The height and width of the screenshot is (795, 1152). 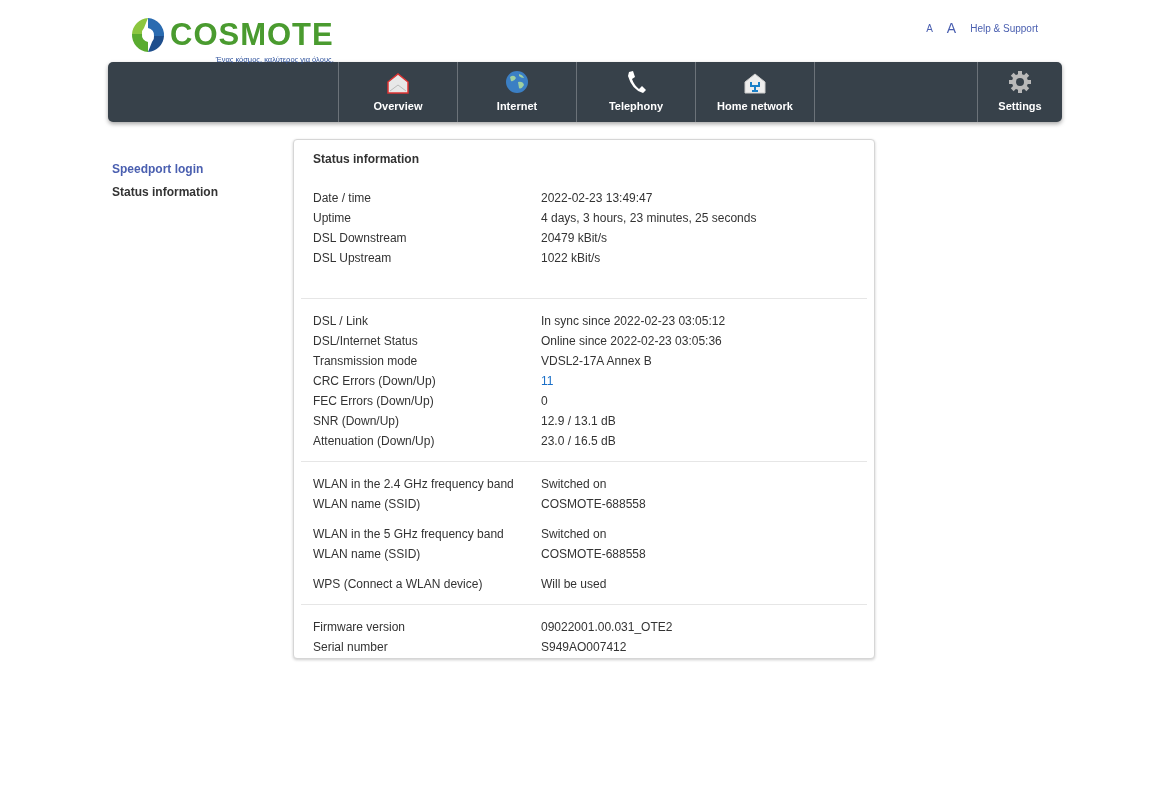 I want to click on field-value: 4 days, 3 hours, 23 minutes, 25 seconds, so click(x=649, y=218).